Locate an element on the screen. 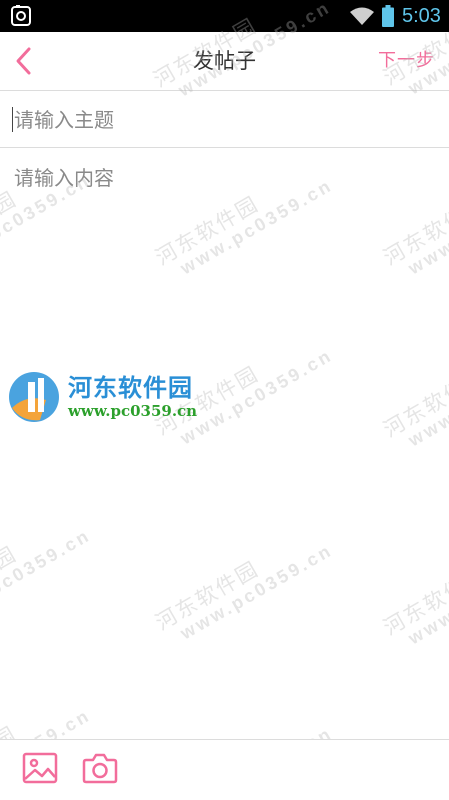 This screenshot has height=800, width=449. insert-image-button is located at coordinates (40, 768).